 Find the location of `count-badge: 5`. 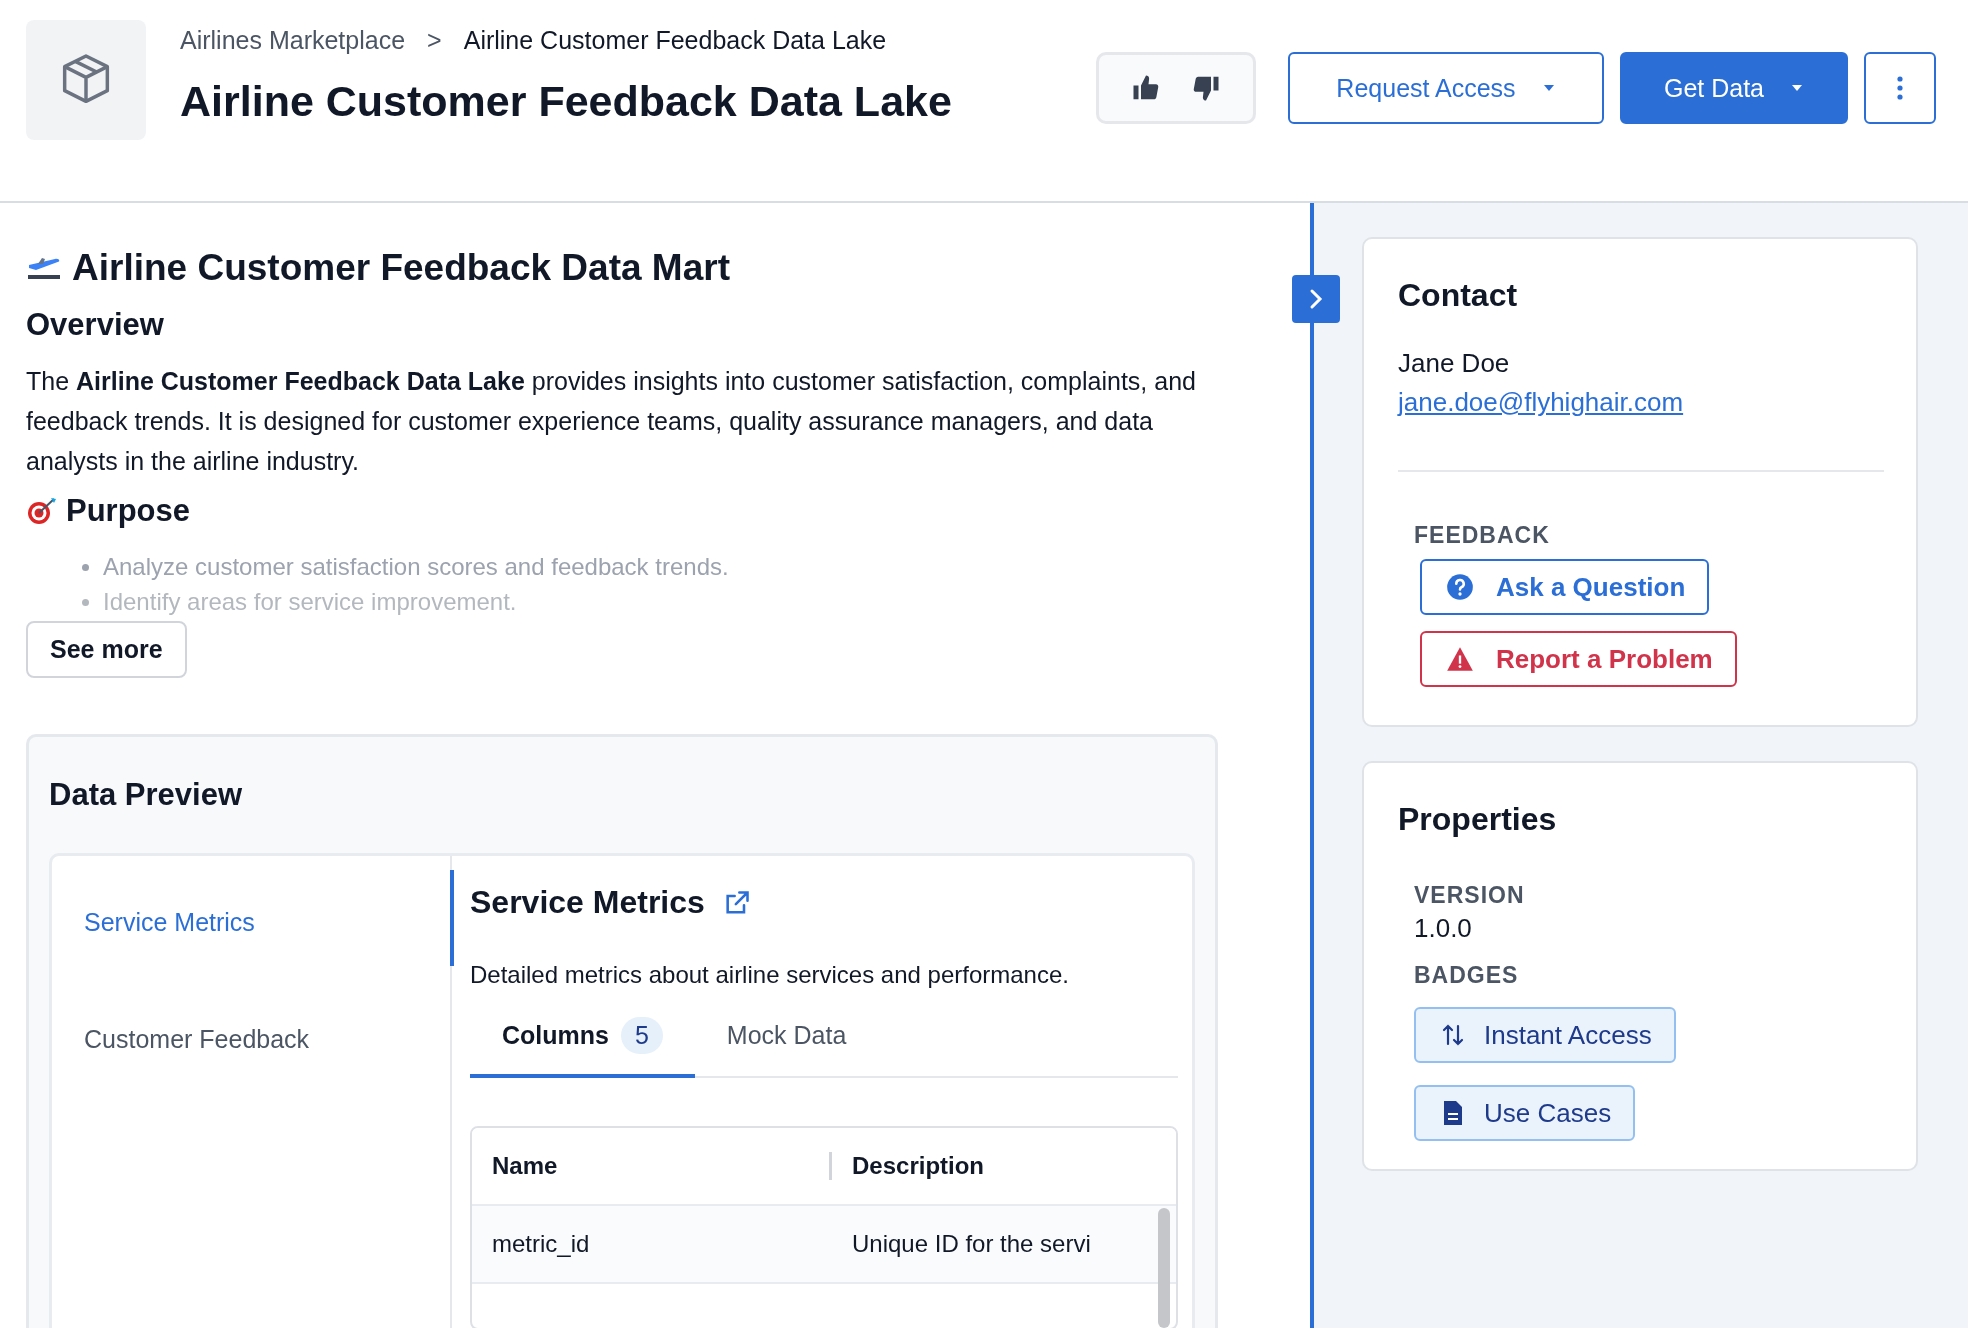

count-badge: 5 is located at coordinates (641, 1035).